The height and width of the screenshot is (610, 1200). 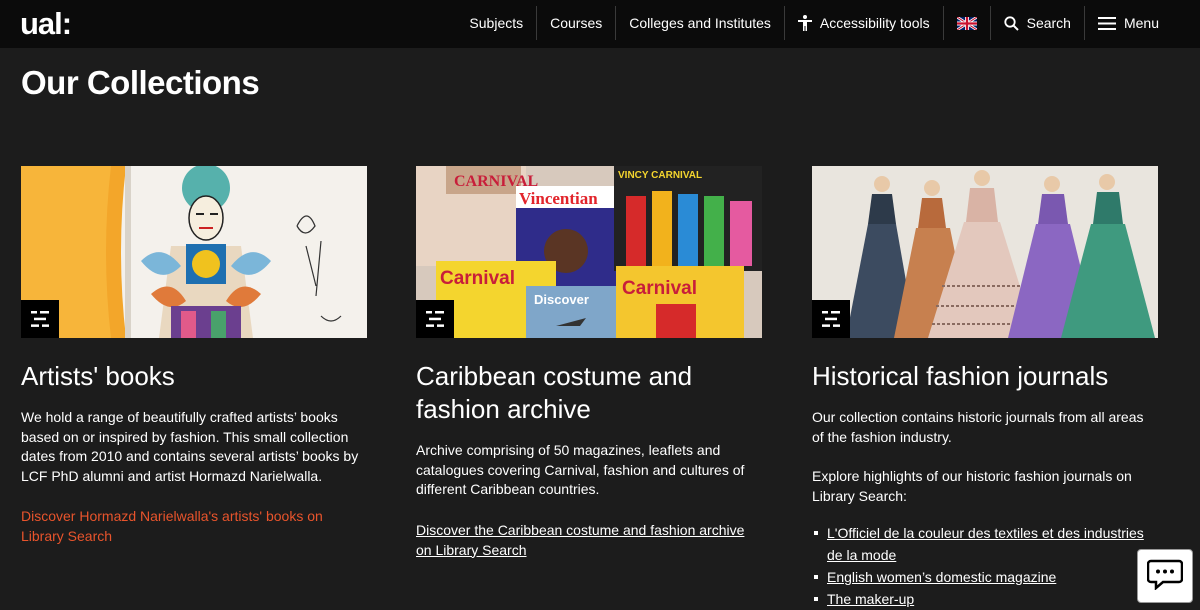 I want to click on hamburger-icon, so click(x=1106, y=23).